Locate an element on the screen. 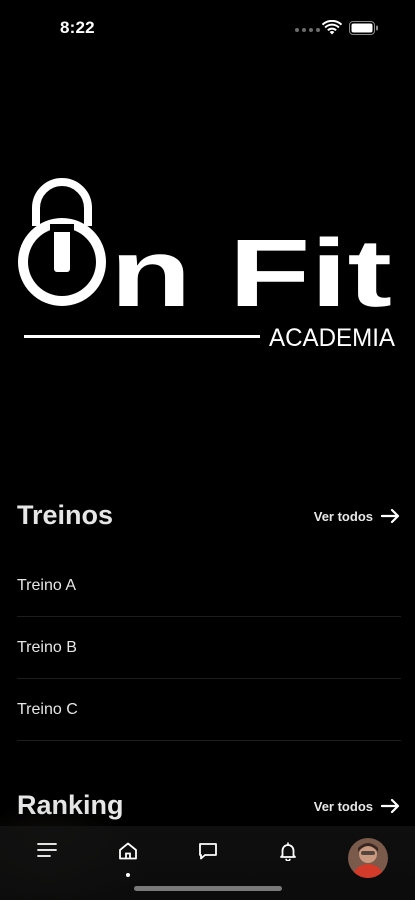 This screenshot has height=900, width=415. signal-dots-icon is located at coordinates (307, 30).